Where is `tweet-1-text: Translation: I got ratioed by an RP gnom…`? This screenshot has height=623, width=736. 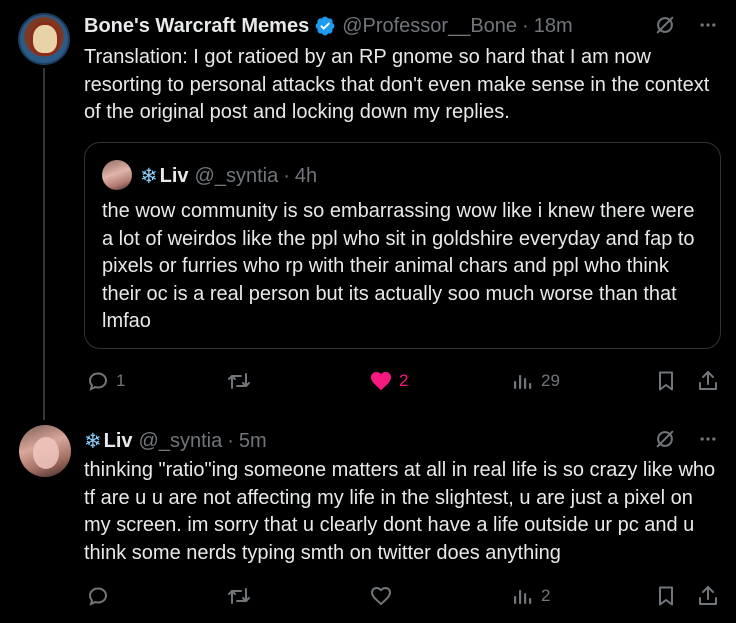 tweet-1-text: Translation: I got ratioed by an RP gnom… is located at coordinates (397, 84).